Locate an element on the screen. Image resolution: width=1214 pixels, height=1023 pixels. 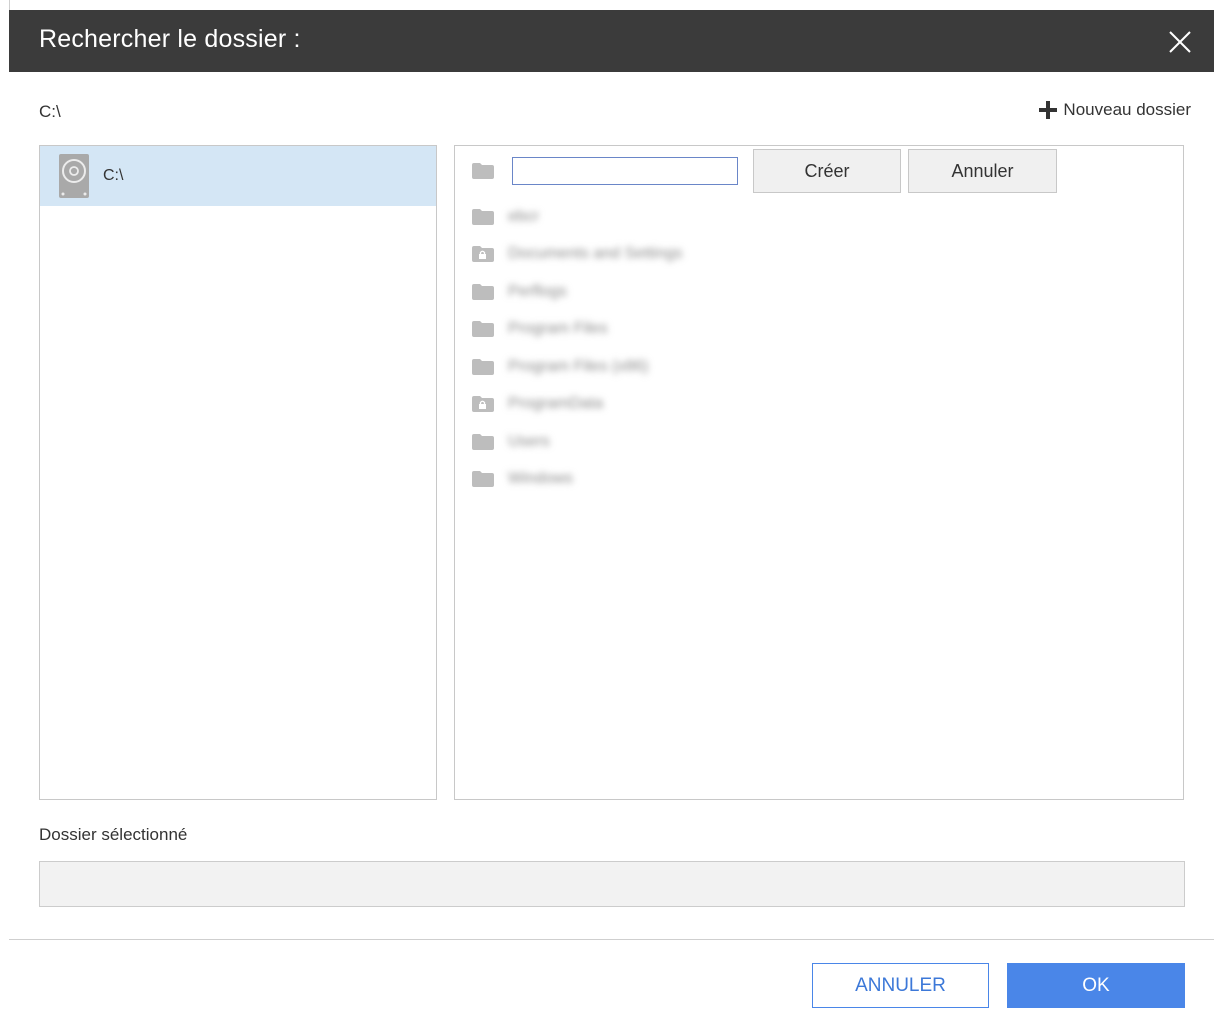
folder-name: Program Files (x86) is located at coordinates (578, 366).